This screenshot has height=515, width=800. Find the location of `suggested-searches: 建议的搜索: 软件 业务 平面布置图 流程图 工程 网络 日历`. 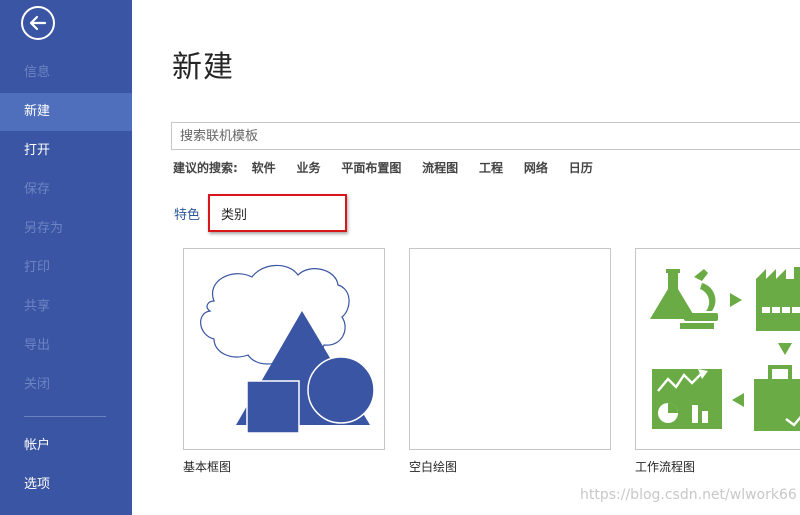

suggested-searches: 建议的搜索: 软件 业务 平面布置图 流程图 工程 网络 日历 is located at coordinates (391, 168).